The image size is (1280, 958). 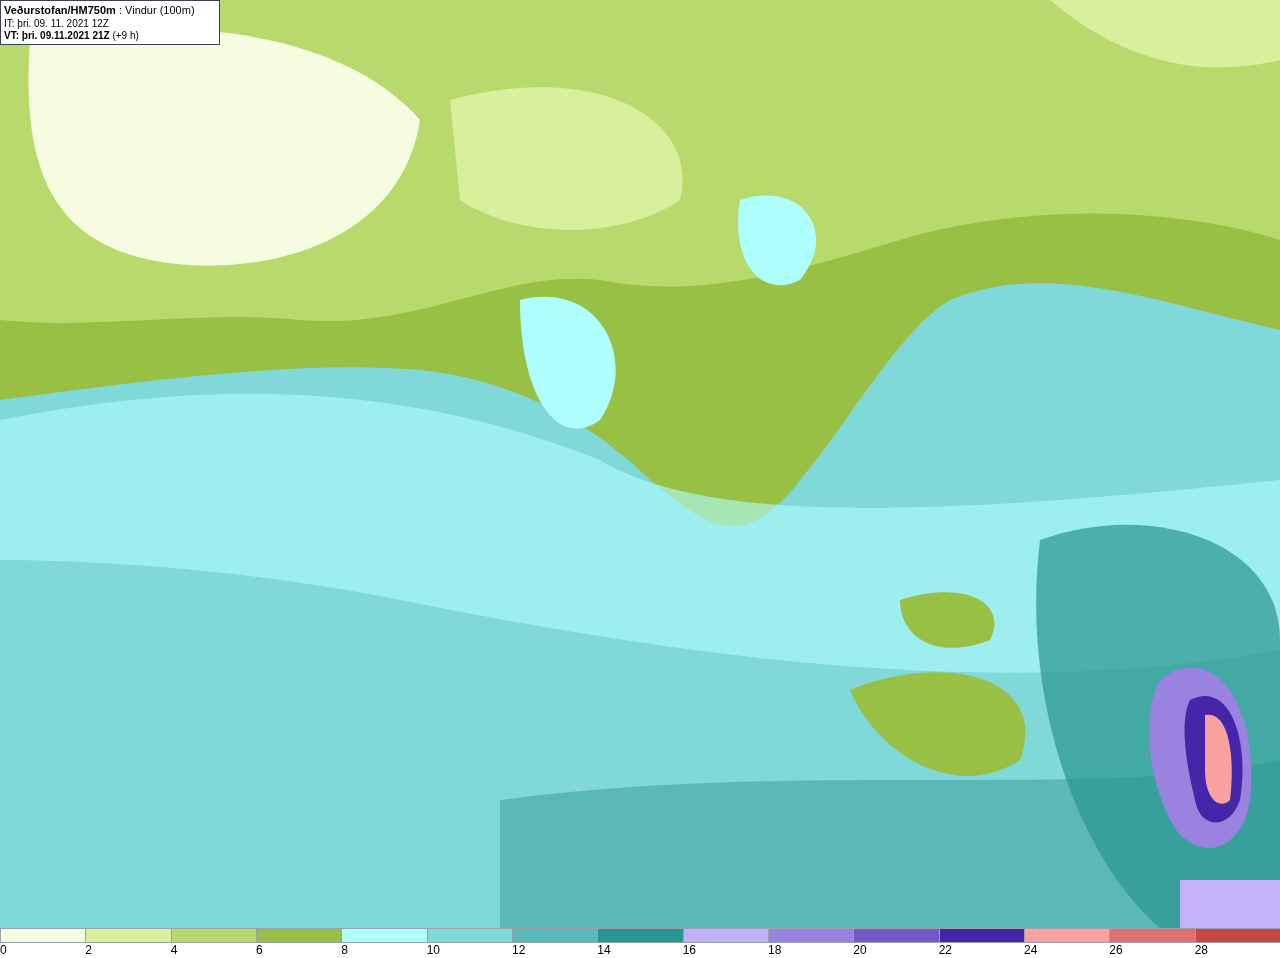 I want to click on legend-label: 14, so click(x=604, y=950).